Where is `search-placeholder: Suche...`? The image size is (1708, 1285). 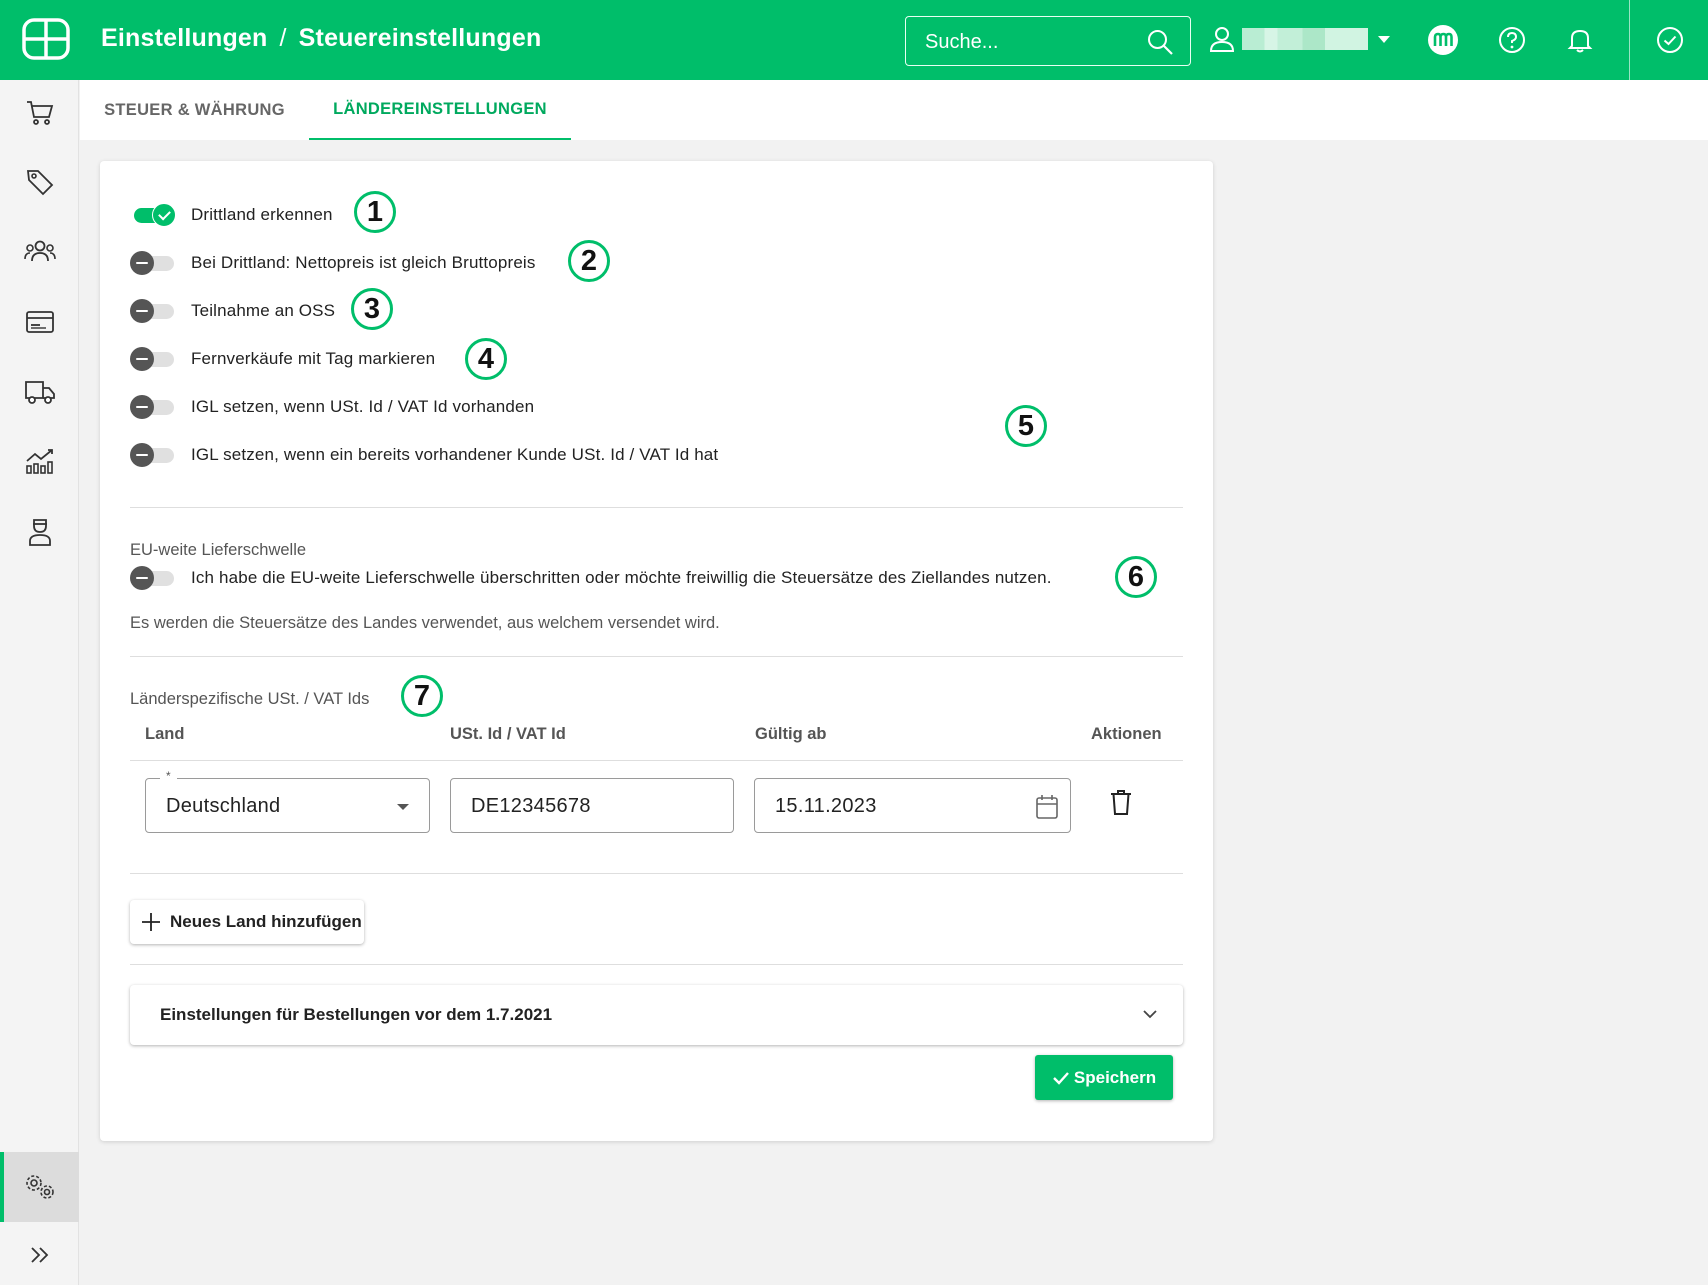 search-placeholder: Suche... is located at coordinates (962, 42).